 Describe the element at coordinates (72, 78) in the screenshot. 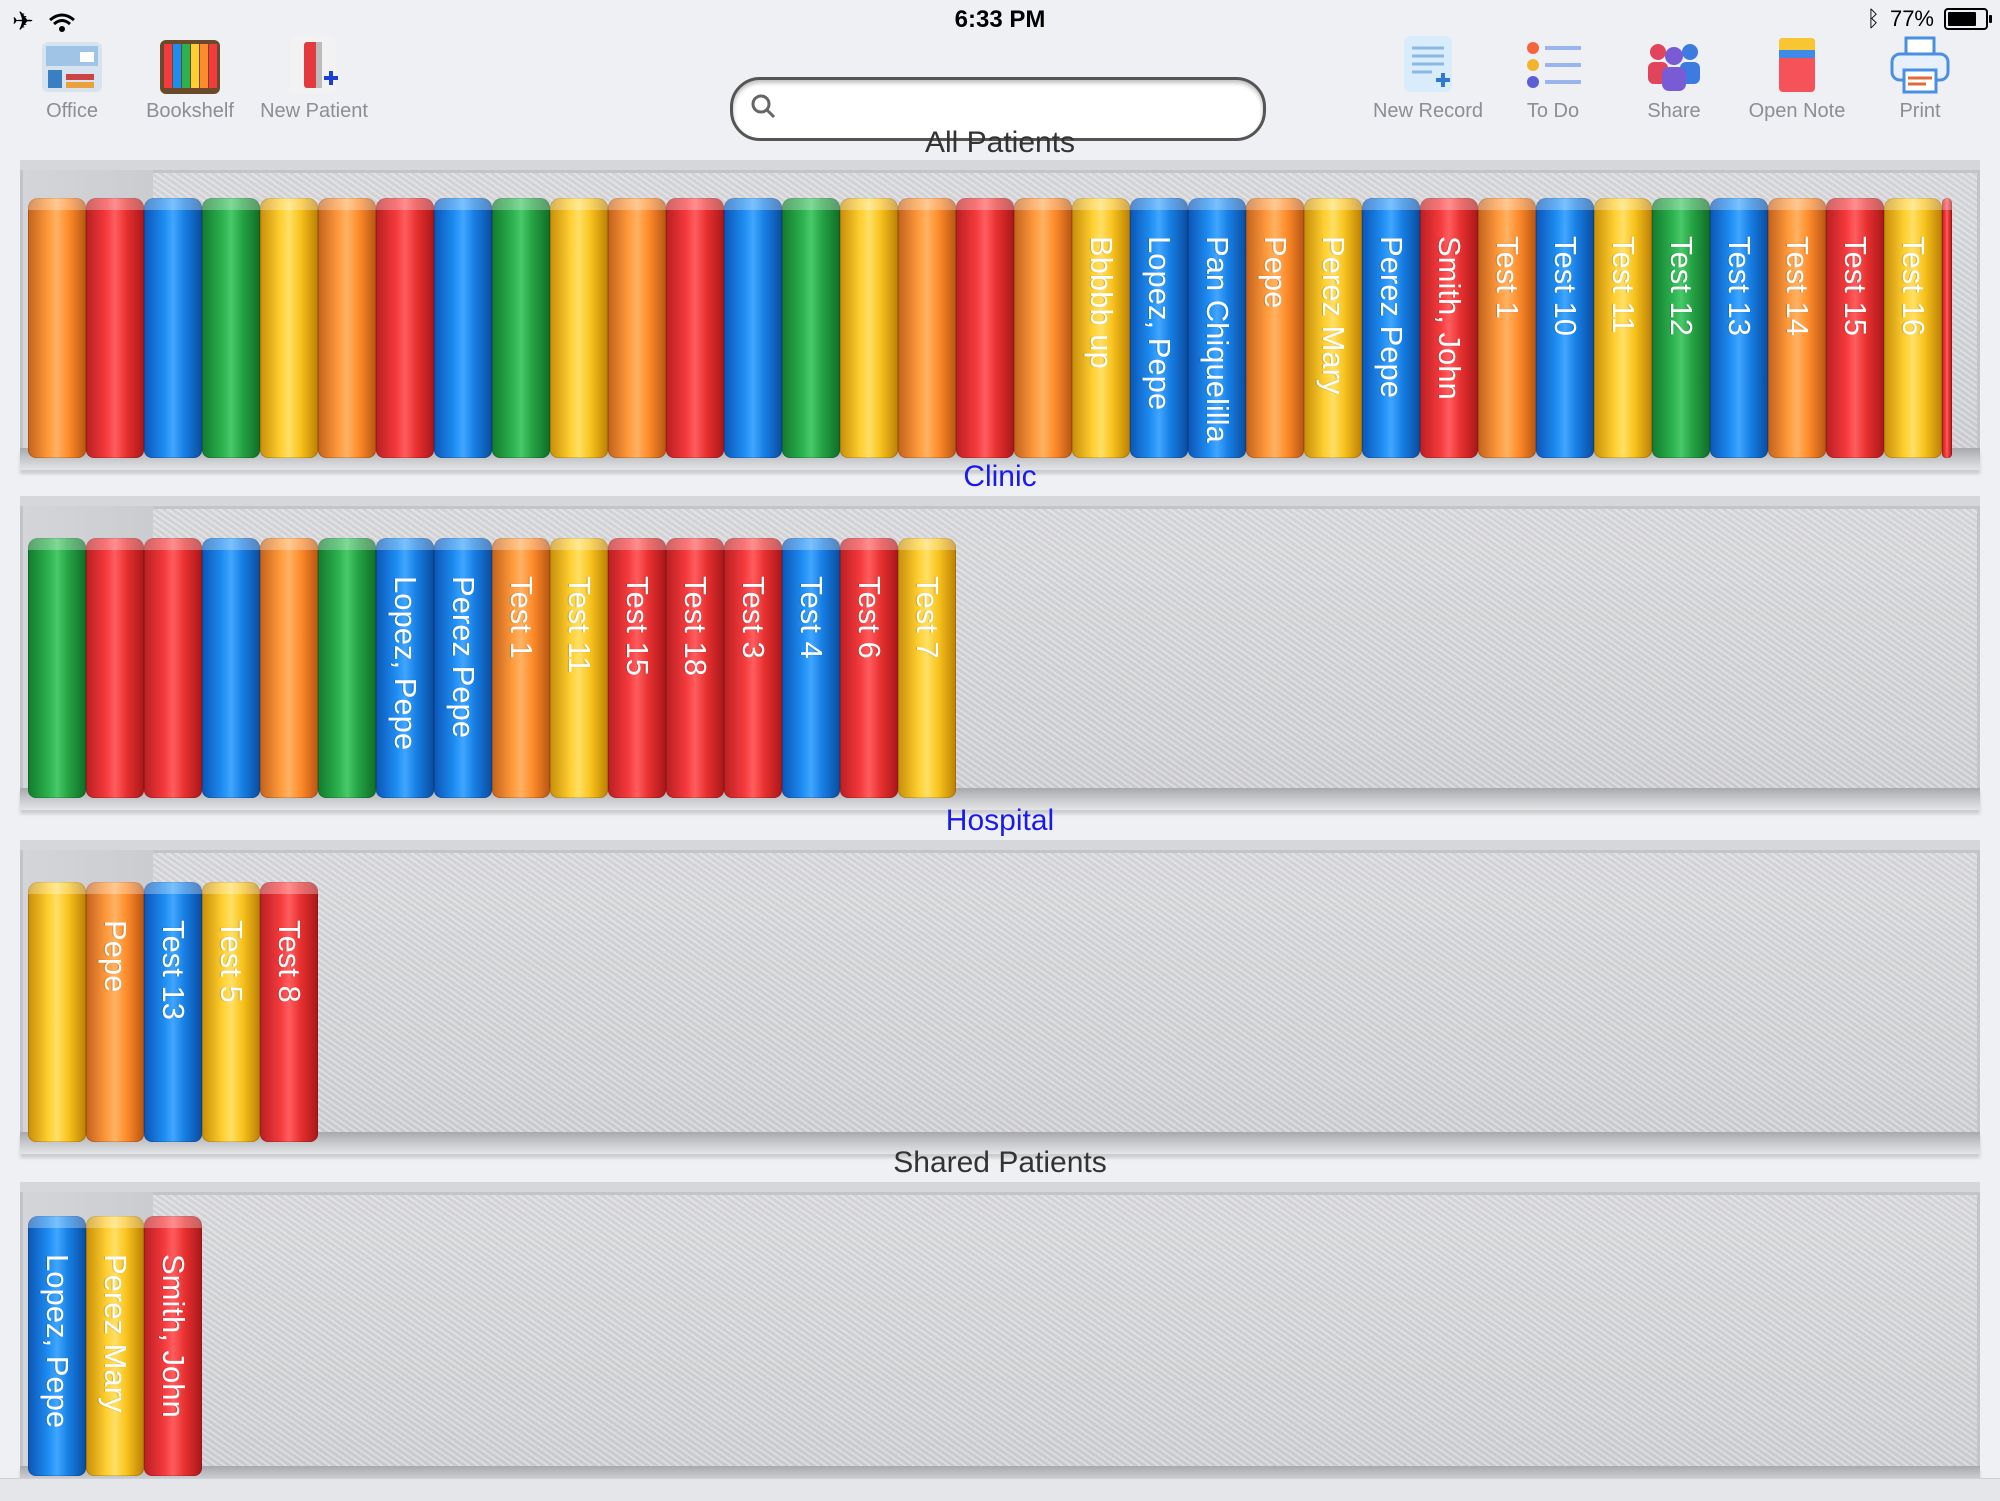

I see `office-button: Office` at that location.